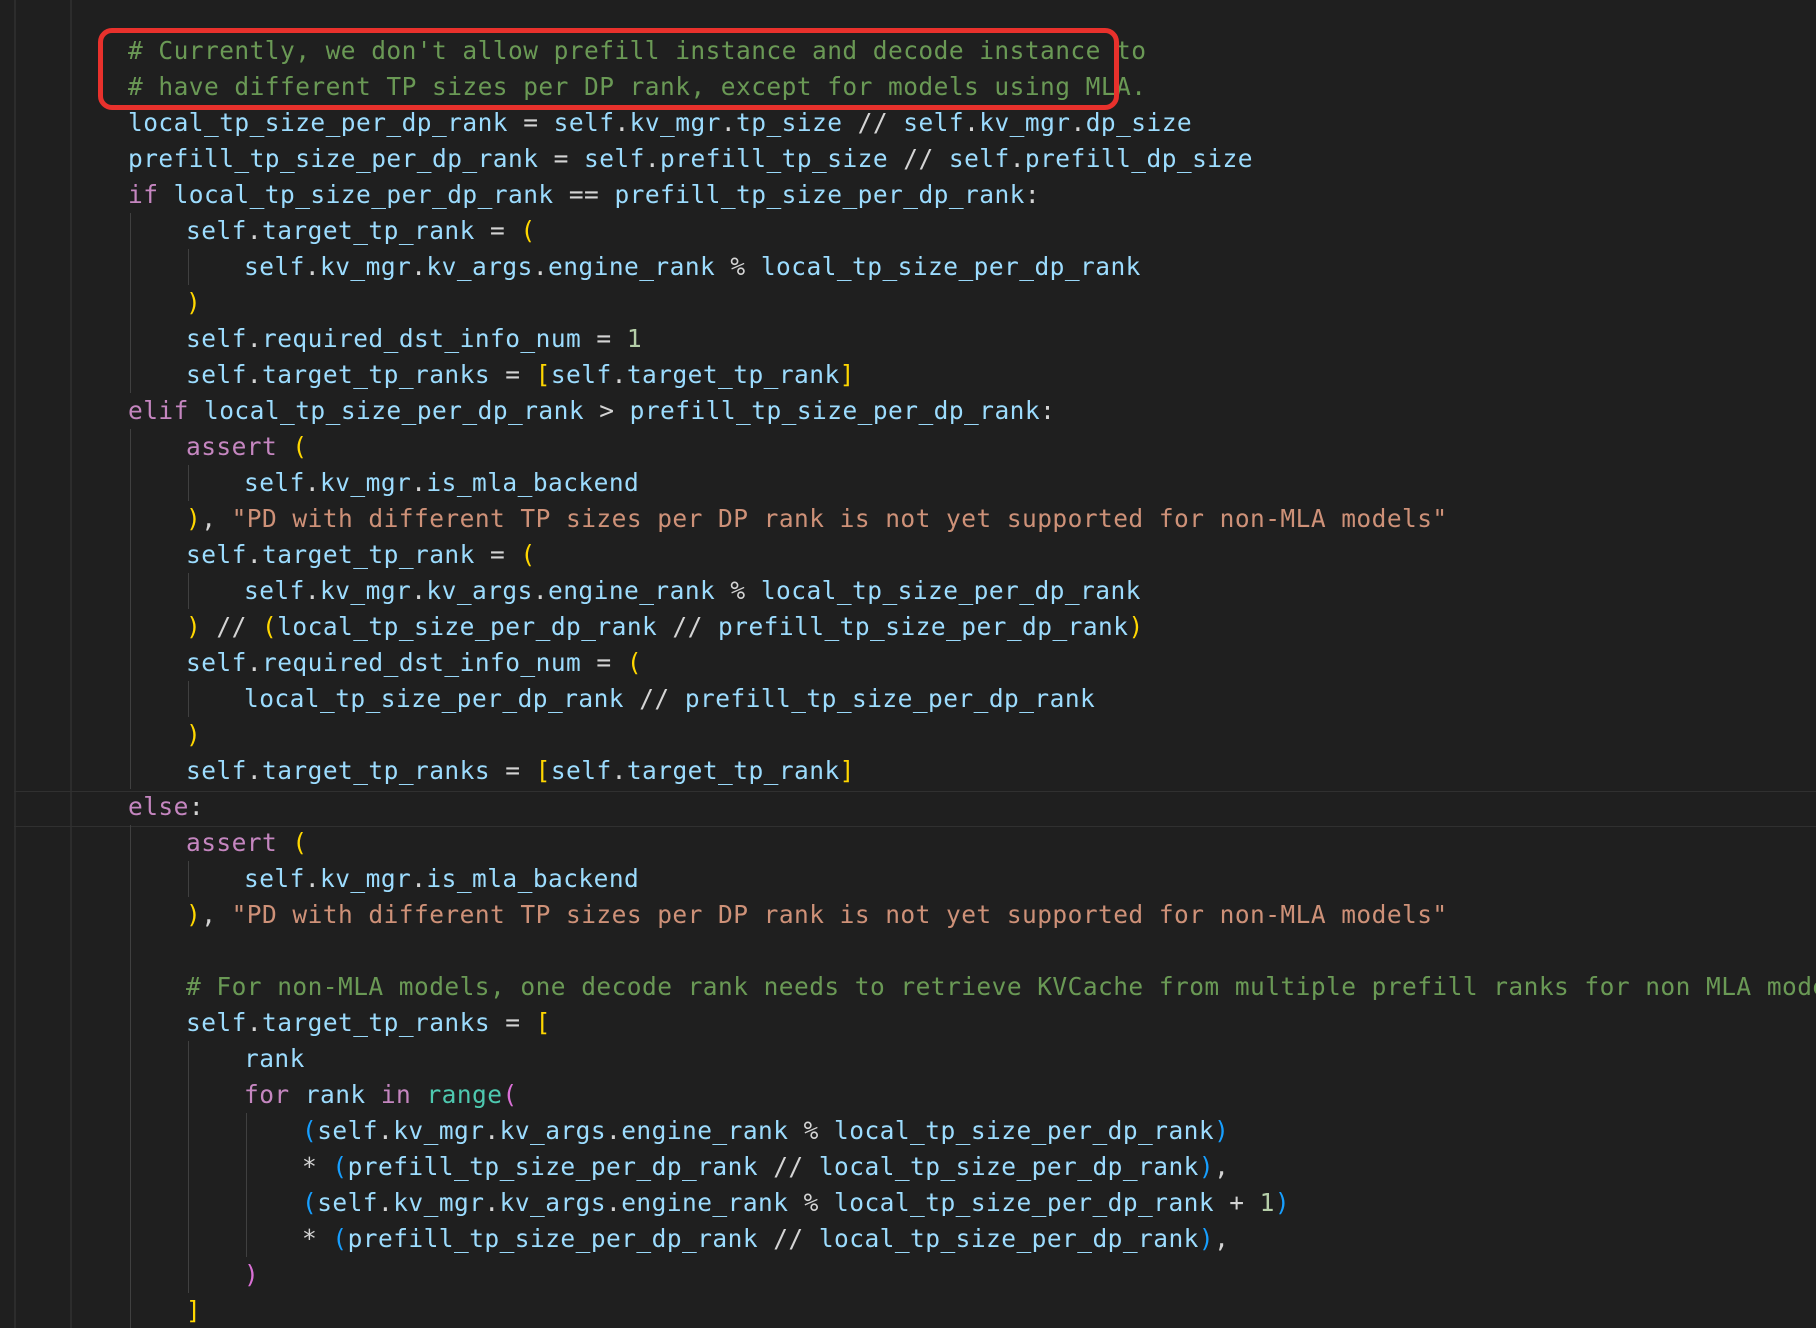 The height and width of the screenshot is (1328, 1816). What do you see at coordinates (158, 806) in the screenshot?
I see `code-token: else` at bounding box center [158, 806].